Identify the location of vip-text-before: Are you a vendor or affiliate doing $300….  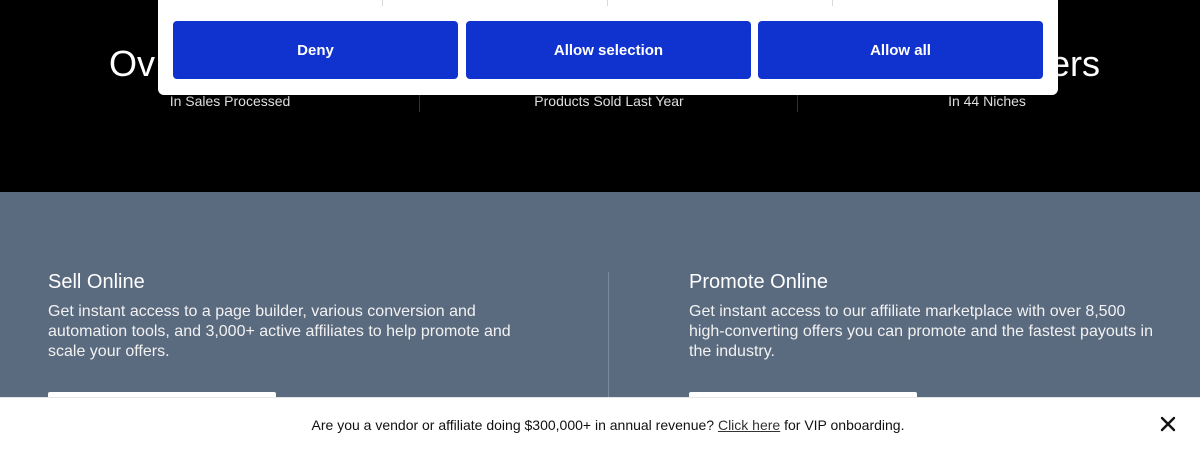
(514, 425).